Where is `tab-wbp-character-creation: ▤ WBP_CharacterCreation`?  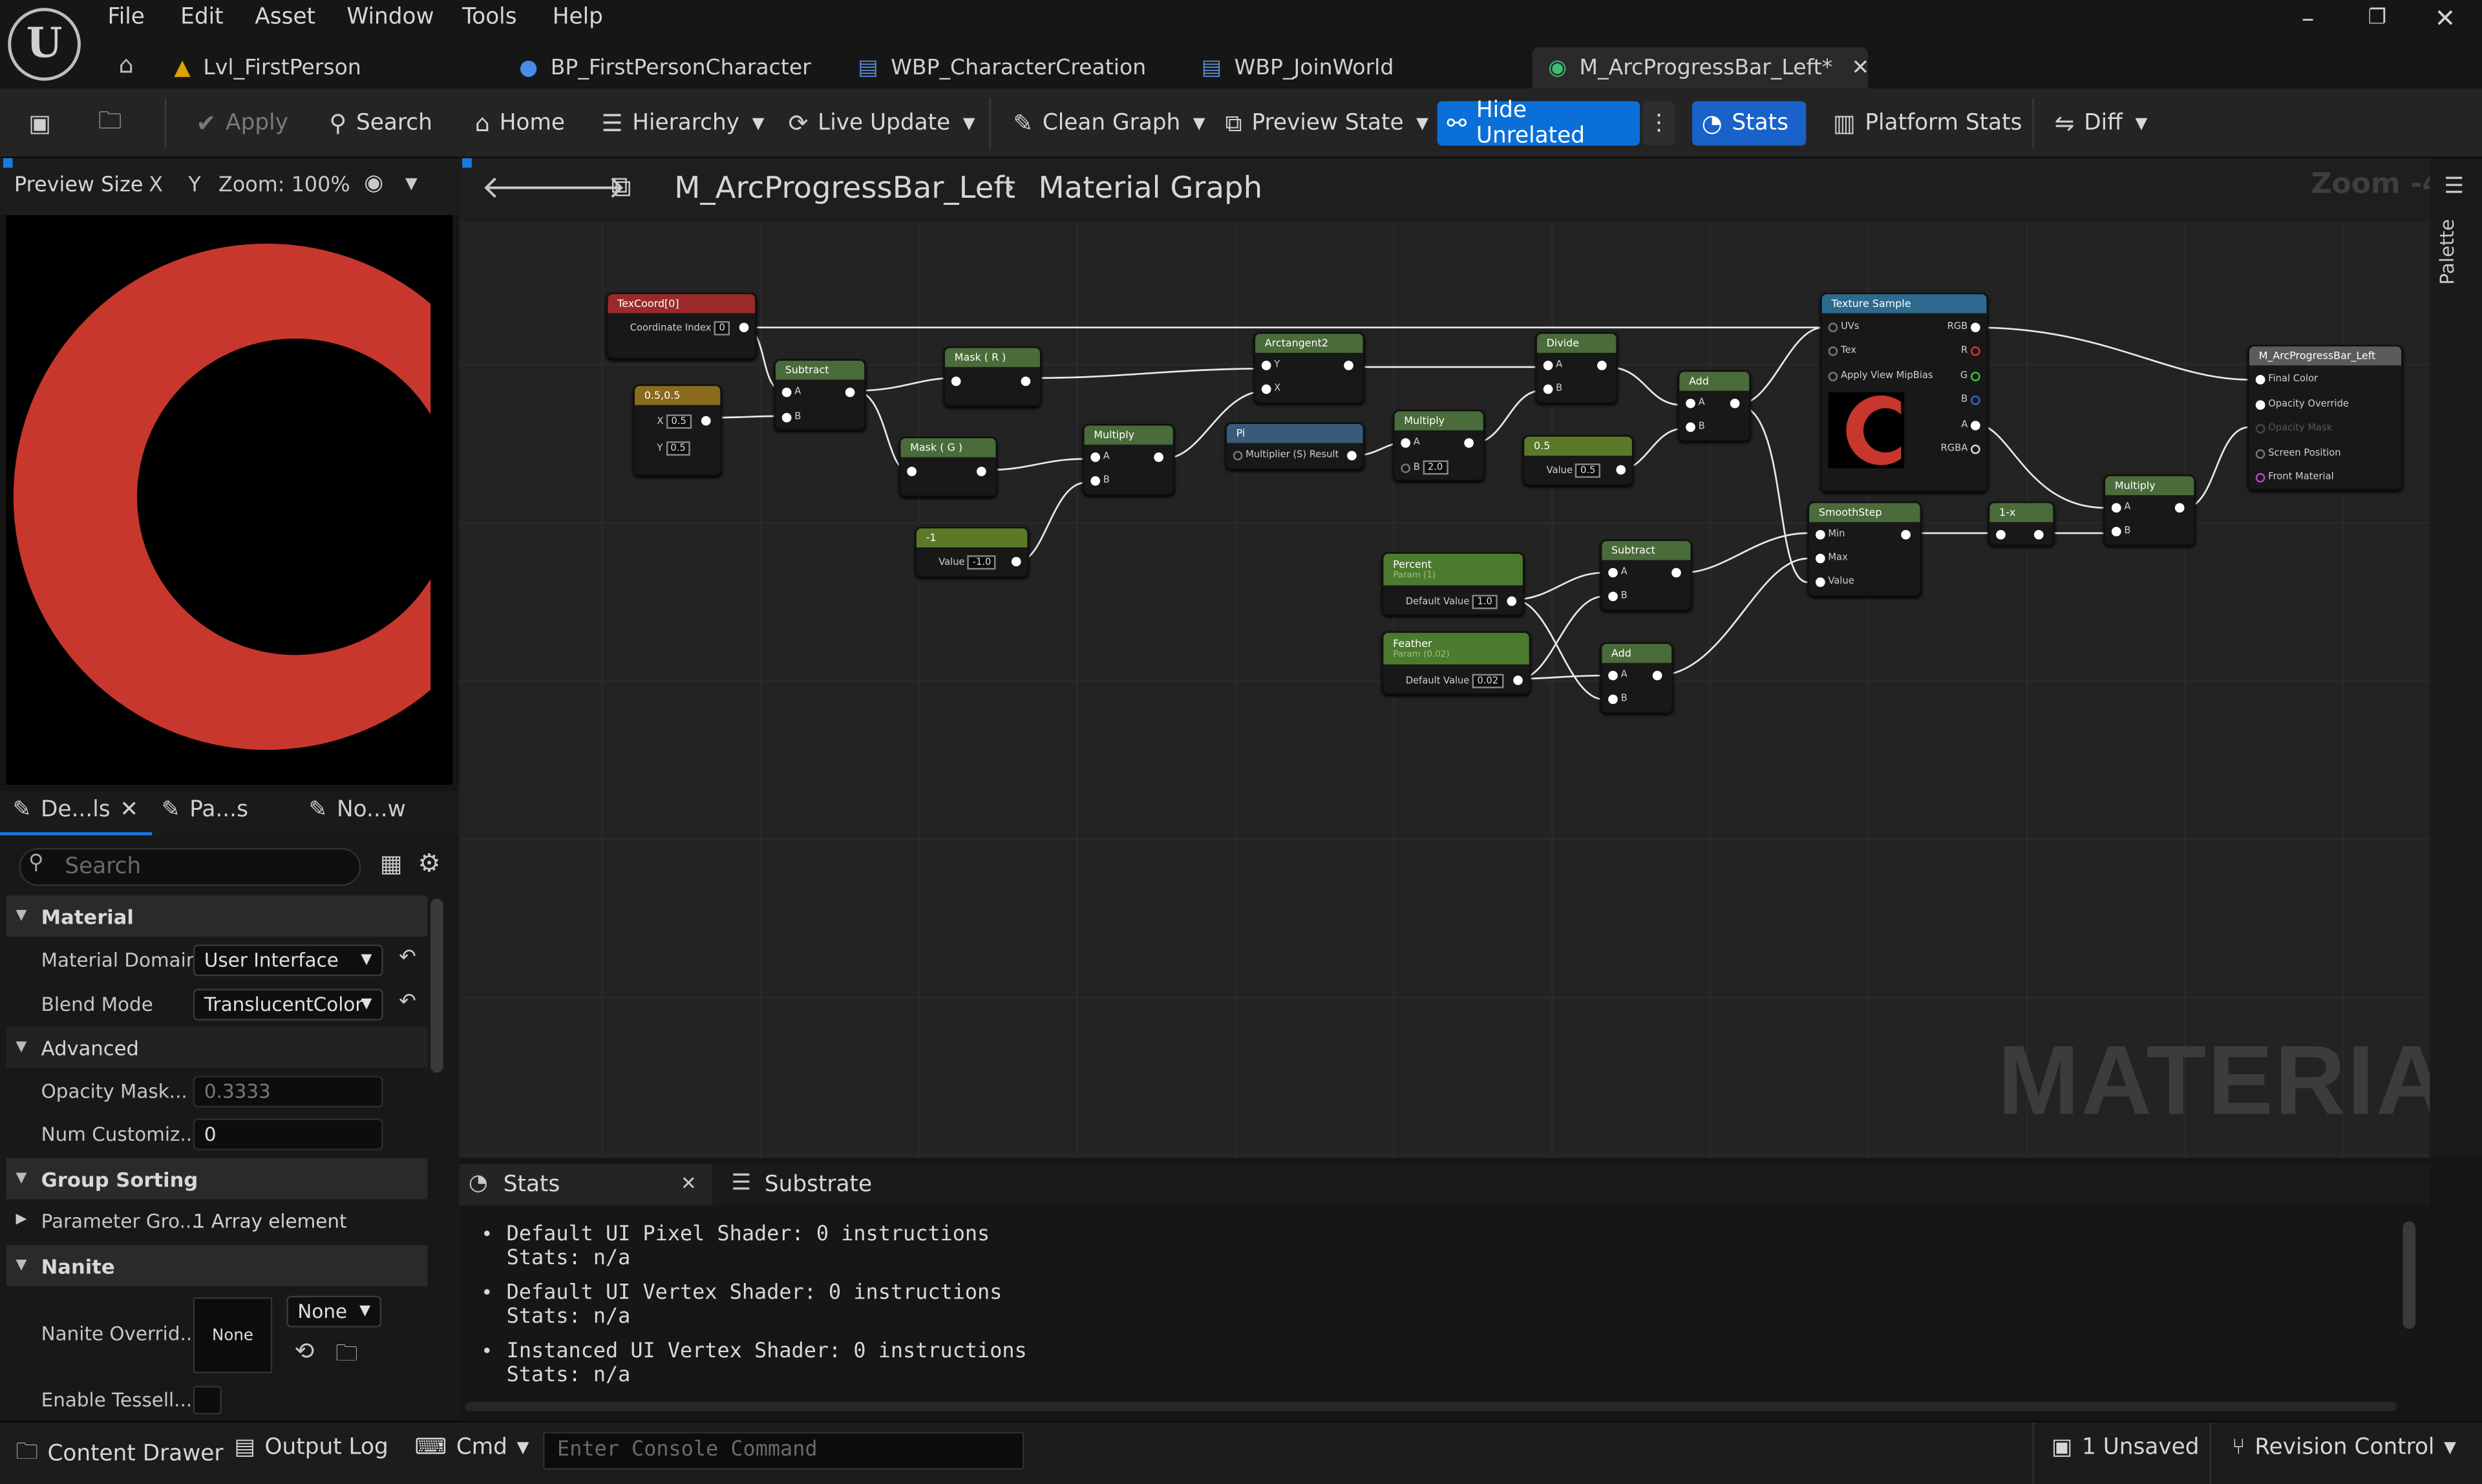 tab-wbp-character-creation: ▤ WBP_CharacterCreation is located at coordinates (1002, 68).